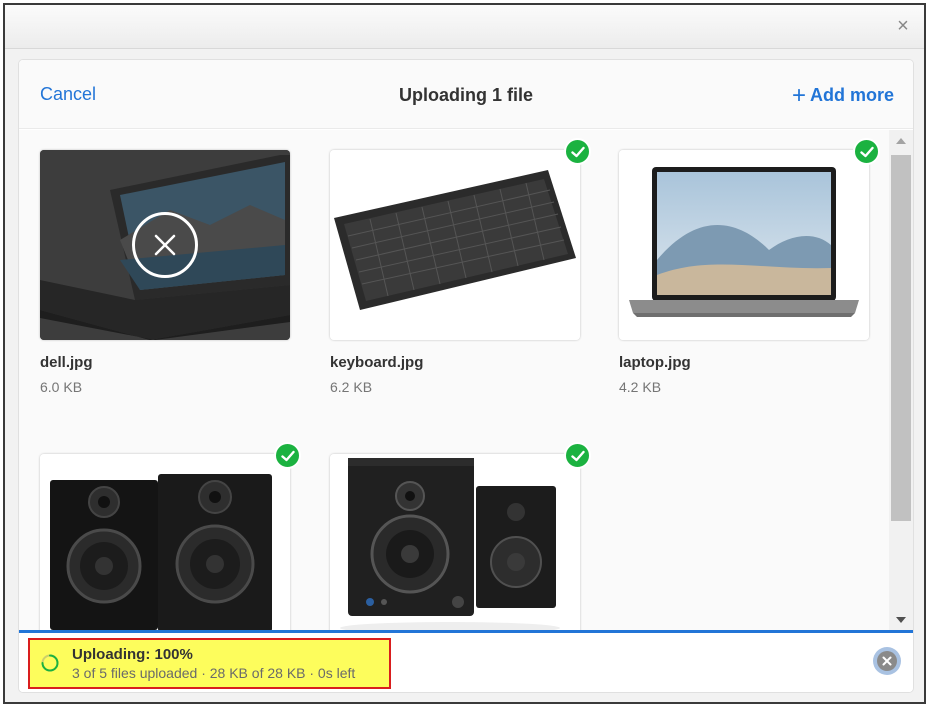 This screenshot has height=707, width=930. I want to click on scroll-down-arrow-icon, so click(901, 620).